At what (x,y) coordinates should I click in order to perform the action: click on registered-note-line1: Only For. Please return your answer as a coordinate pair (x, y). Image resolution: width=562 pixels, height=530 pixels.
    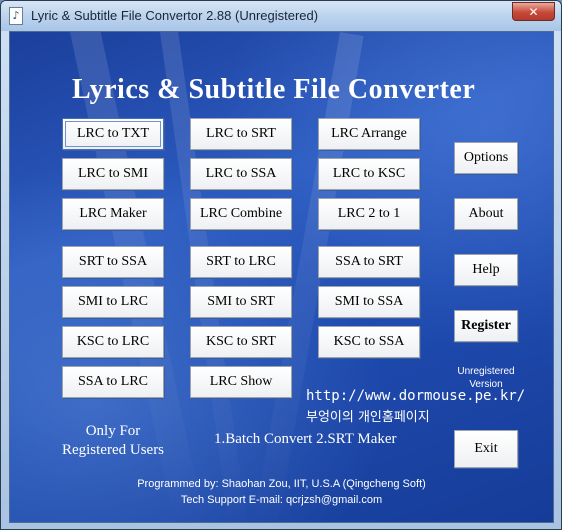
    Looking at the image, I should click on (113, 431).